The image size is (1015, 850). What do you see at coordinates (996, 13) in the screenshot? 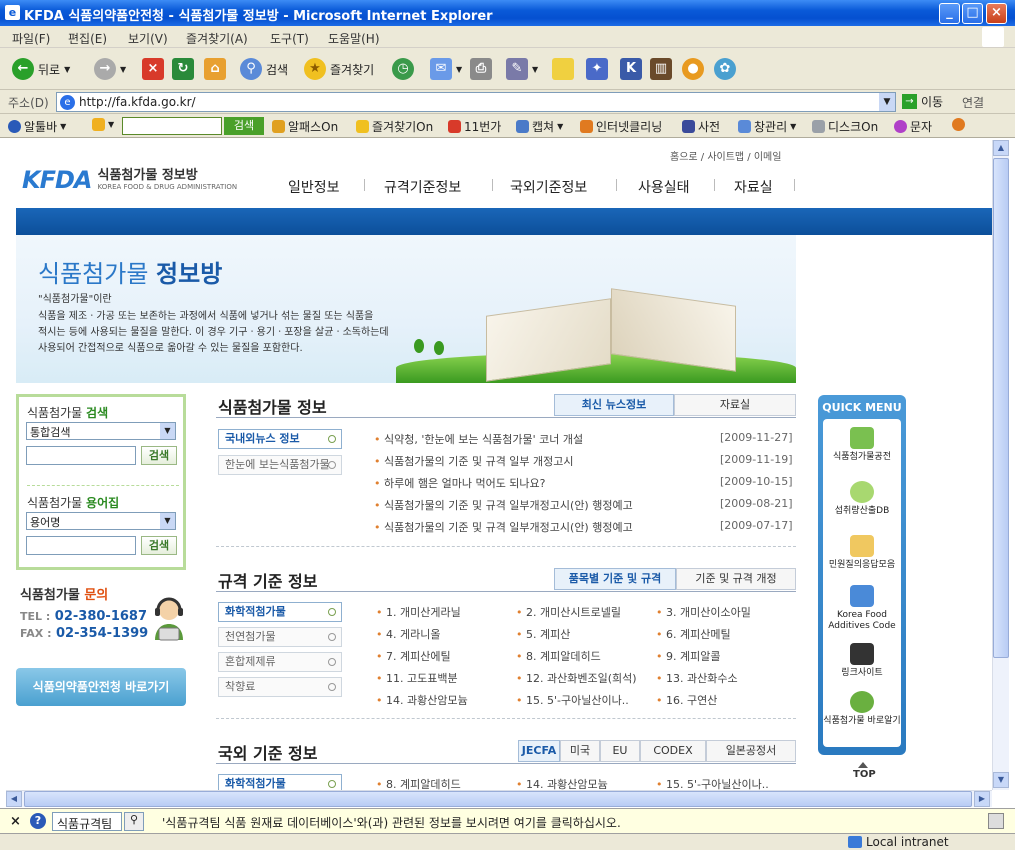
I see `close-button: ×` at bounding box center [996, 13].